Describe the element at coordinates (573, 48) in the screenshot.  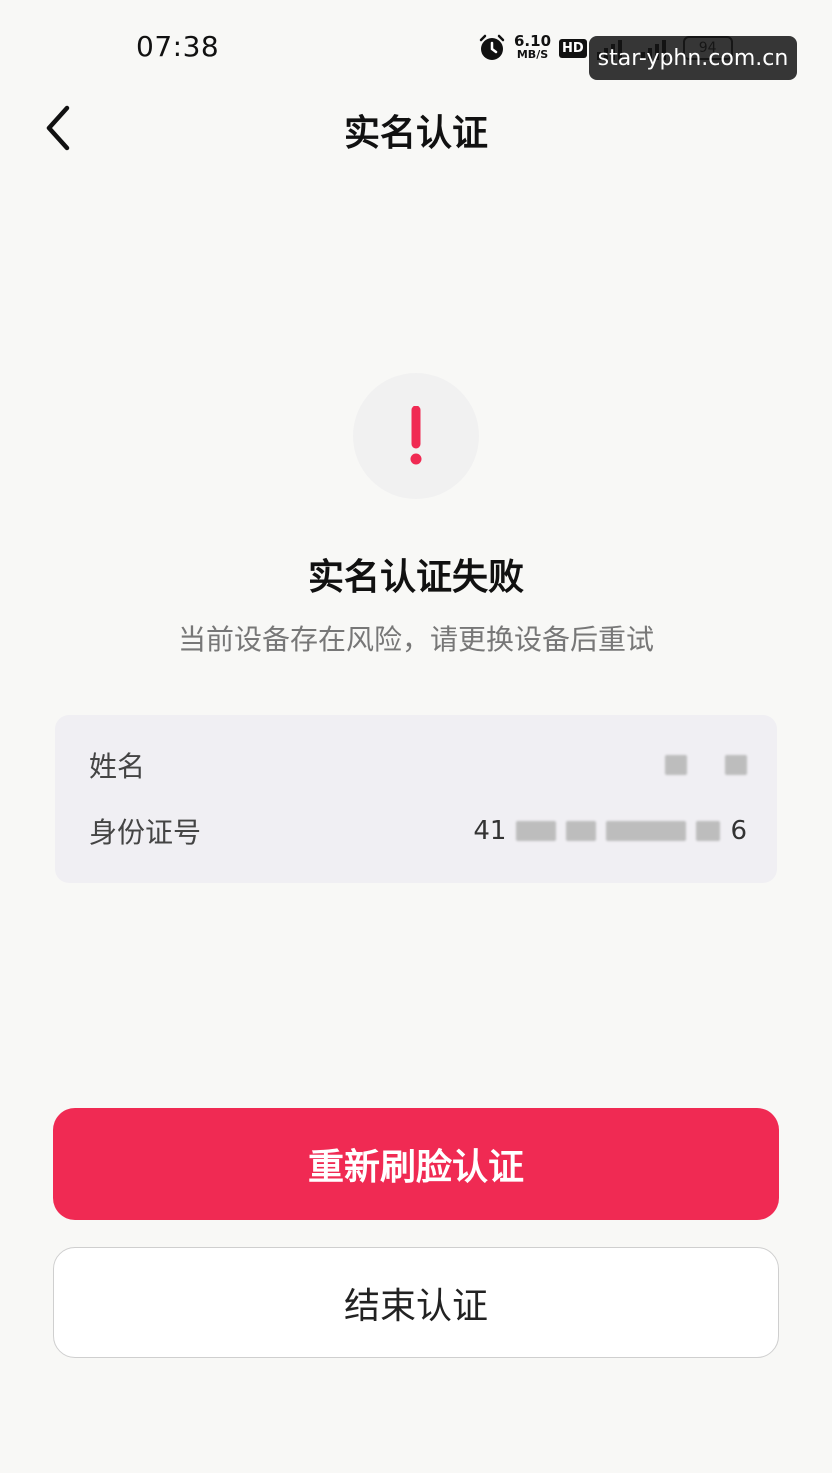
I see `hd-badge: HD` at that location.